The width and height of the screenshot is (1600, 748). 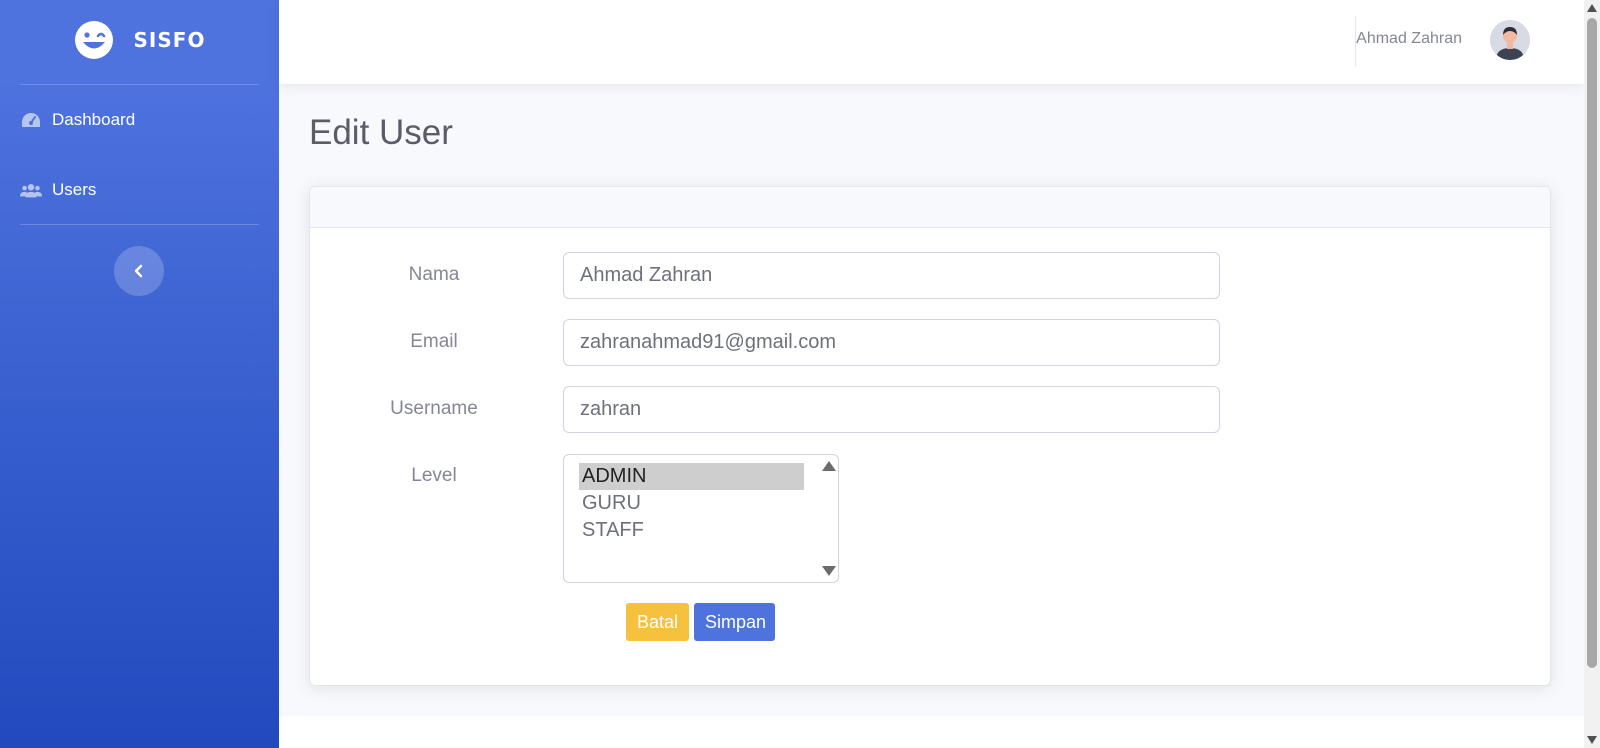 What do you see at coordinates (381, 132) in the screenshot?
I see `page-title: Edit User` at bounding box center [381, 132].